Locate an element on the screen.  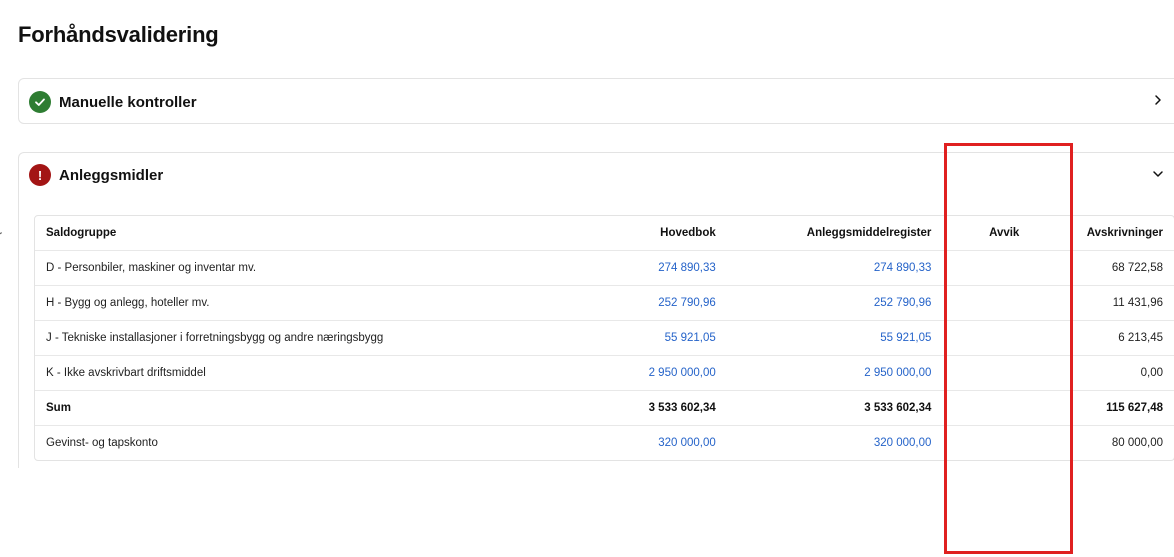
assets-header: ! Anleggsmidler is located at coordinates (96, 175).